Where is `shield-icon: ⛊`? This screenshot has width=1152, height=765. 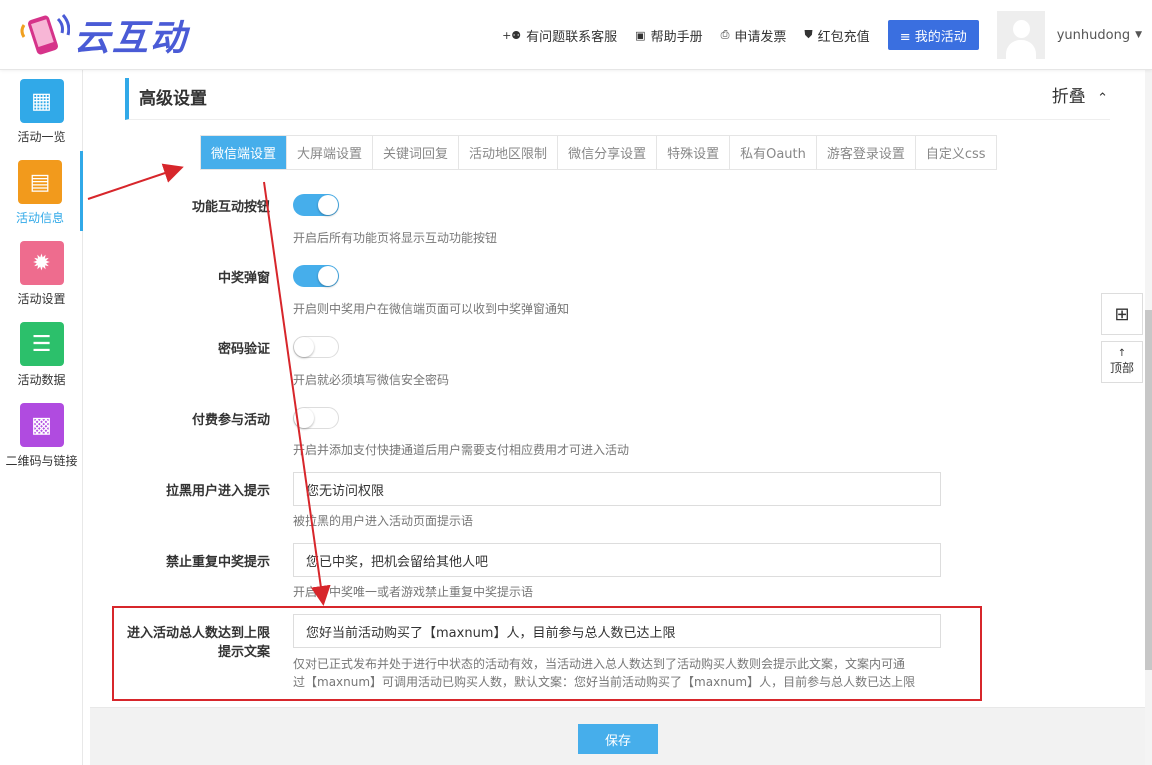
shield-icon: ⛊ is located at coordinates (808, 34).